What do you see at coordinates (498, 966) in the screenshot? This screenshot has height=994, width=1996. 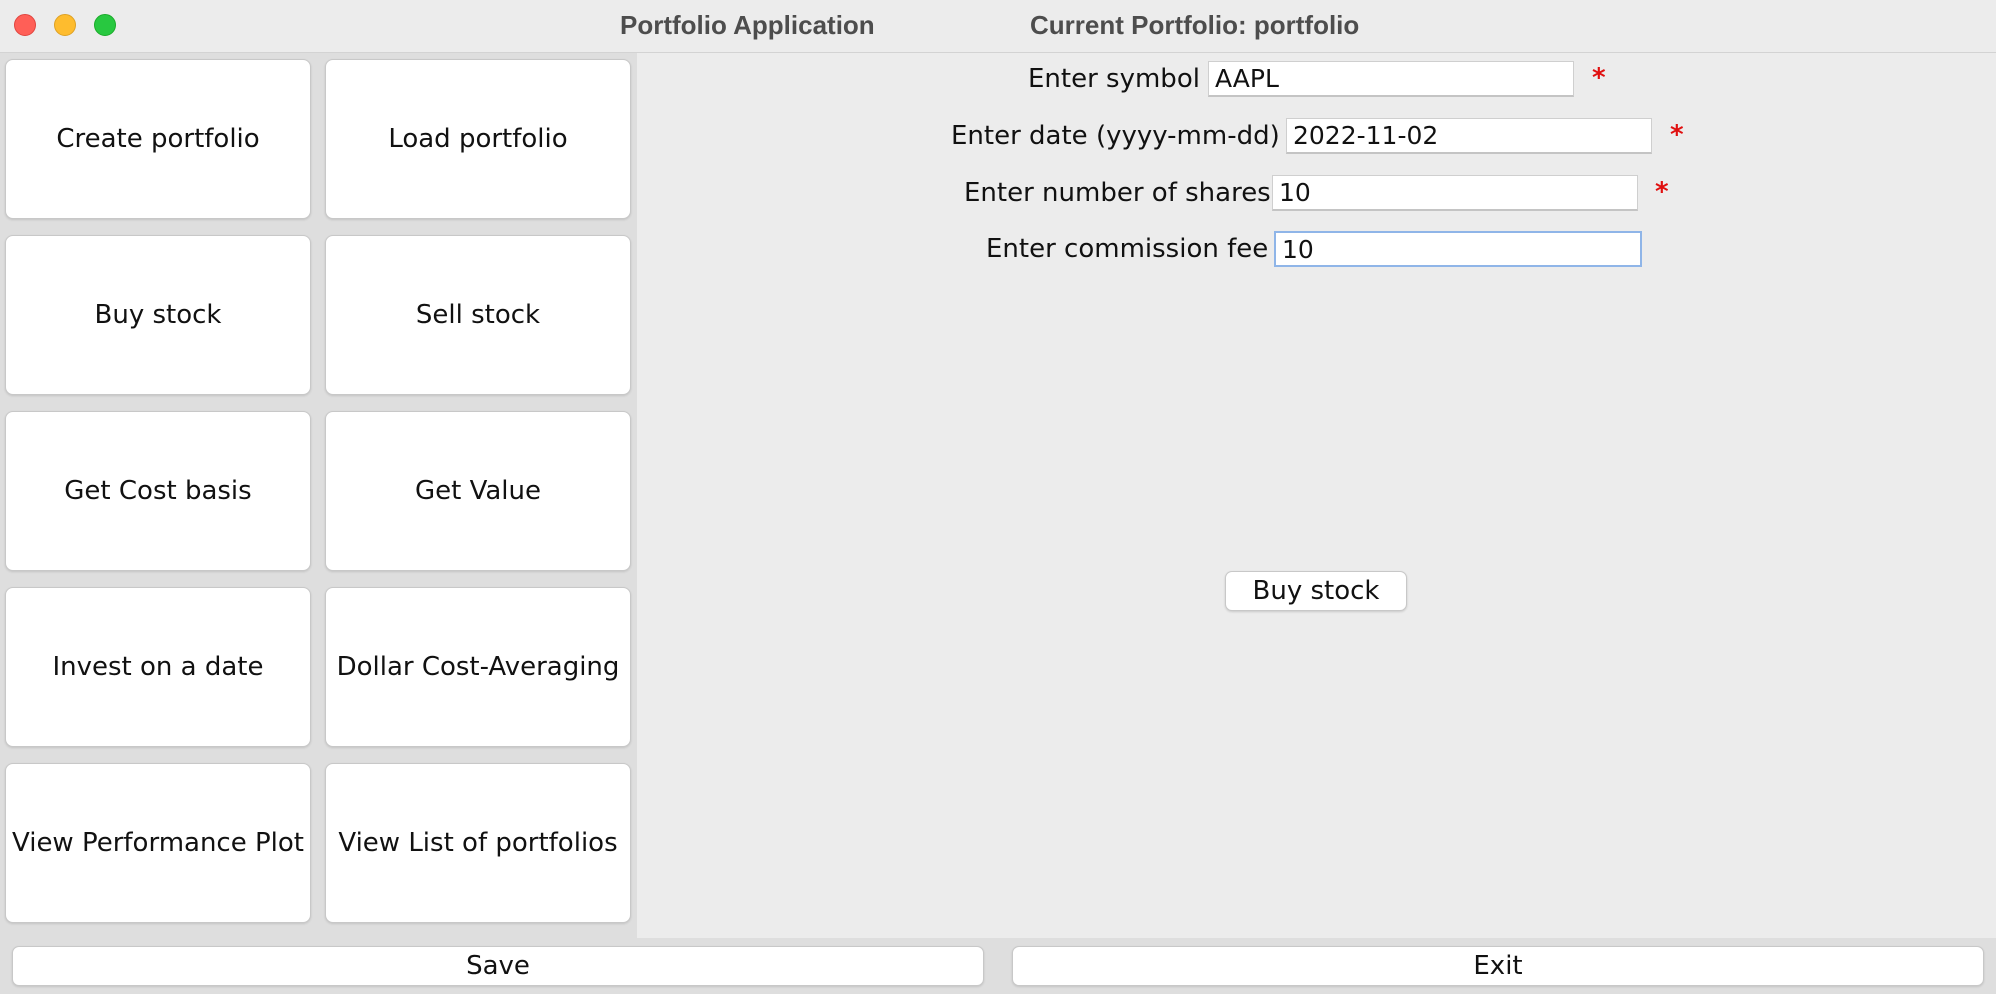 I see `save-button: Save` at bounding box center [498, 966].